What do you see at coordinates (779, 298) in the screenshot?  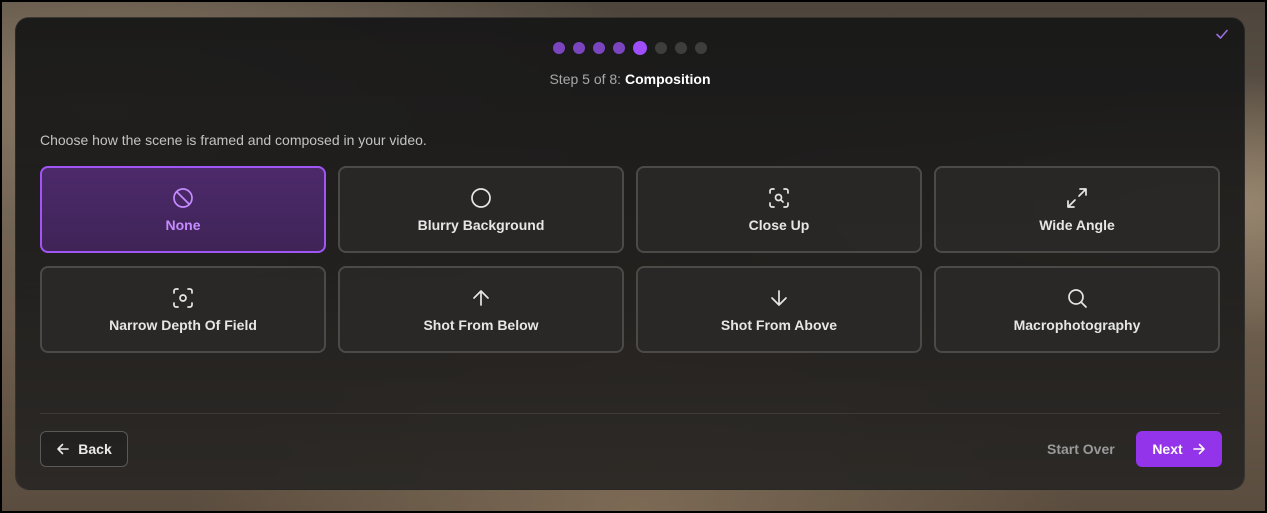 I see `arrow-down-icon` at bounding box center [779, 298].